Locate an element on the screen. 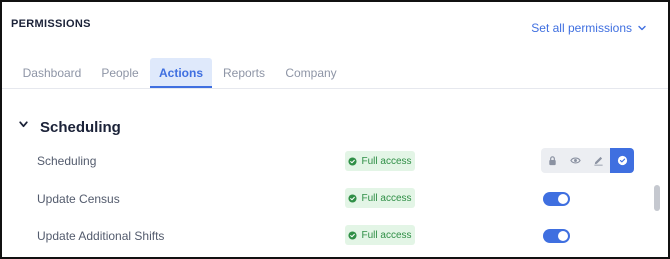  eye-icon is located at coordinates (575, 160).